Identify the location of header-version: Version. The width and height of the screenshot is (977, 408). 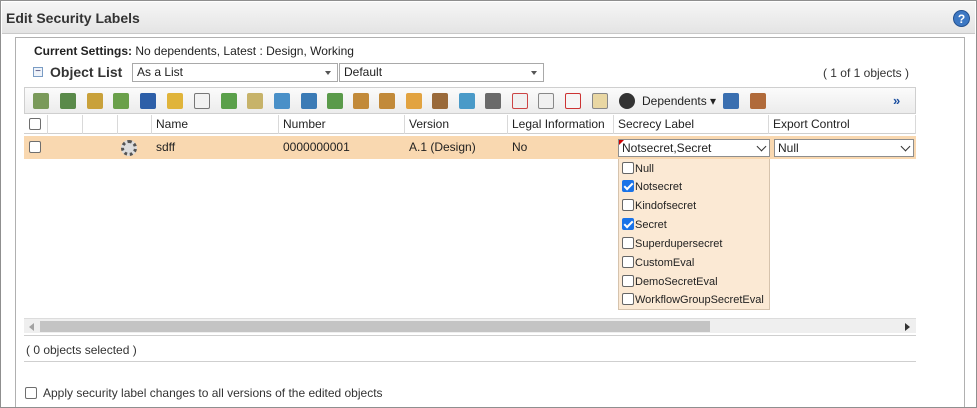
(456, 124).